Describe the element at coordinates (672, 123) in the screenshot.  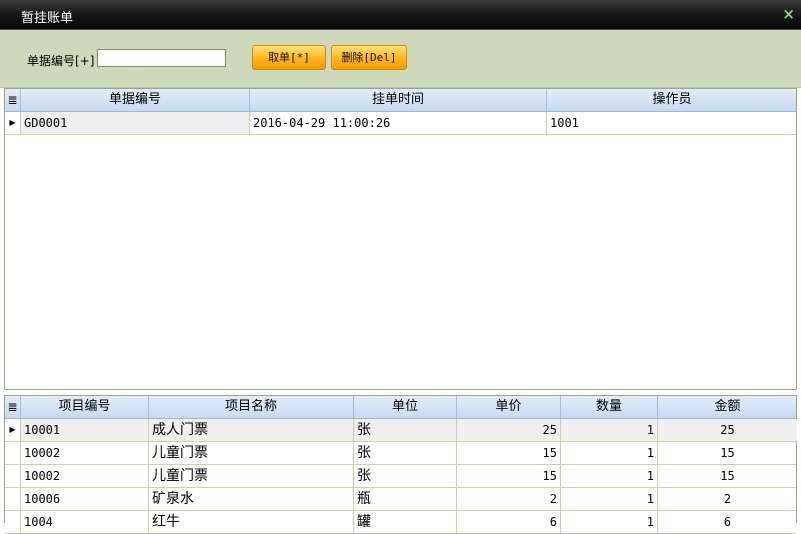
I see `cell-operator: 1001` at that location.